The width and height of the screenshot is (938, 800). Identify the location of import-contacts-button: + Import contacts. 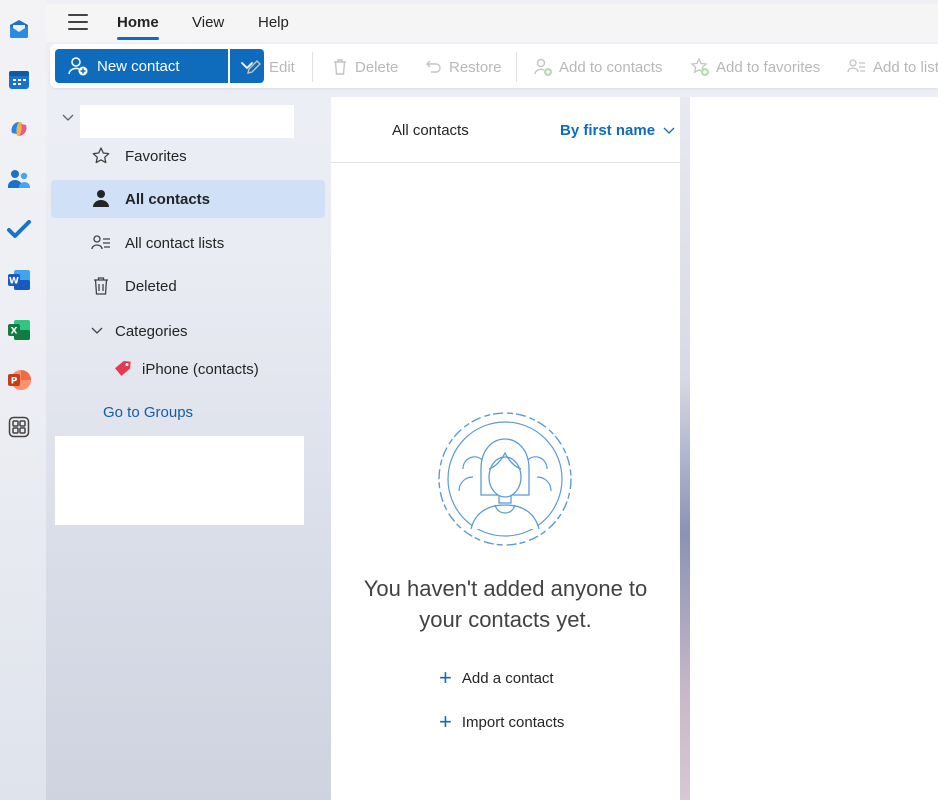
(501, 722).